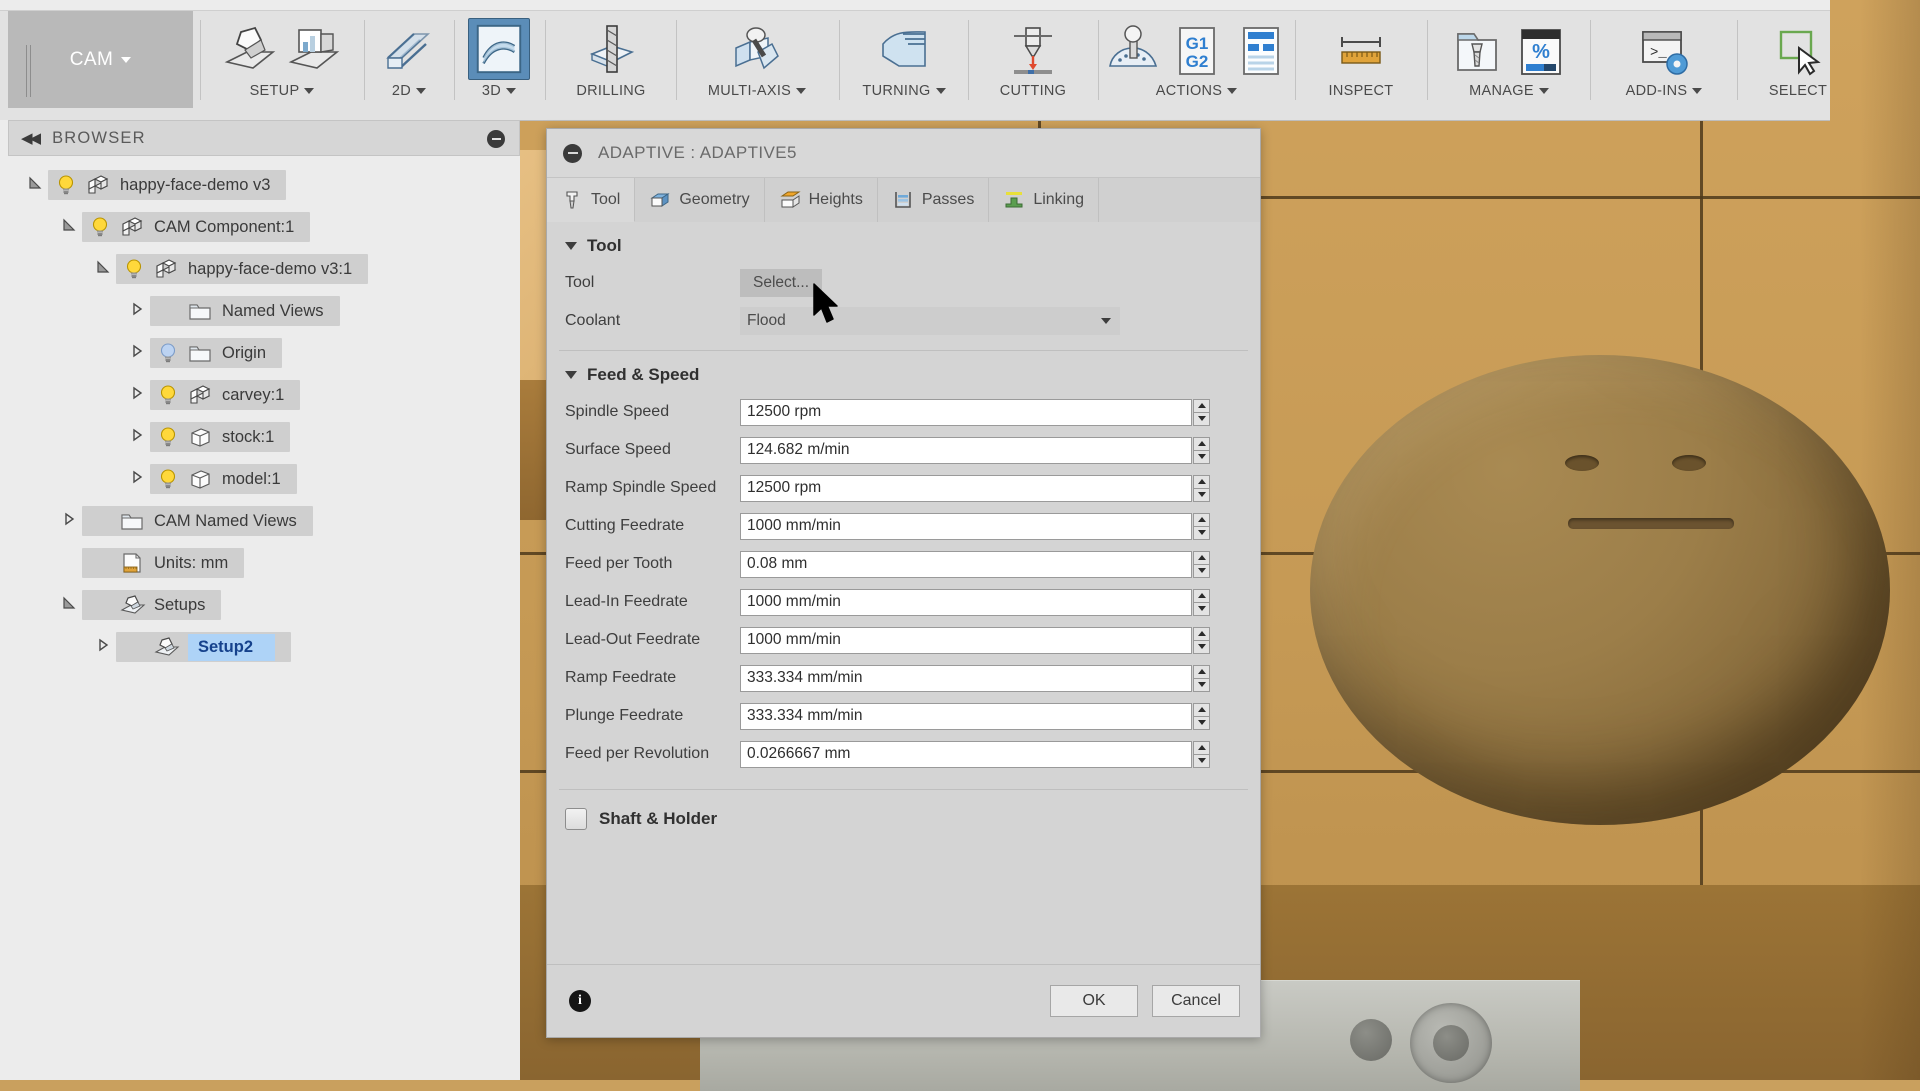 This screenshot has width=1920, height=1091. Describe the element at coordinates (1033, 91) in the screenshot. I see `ribbon-panel-label-cutting: CUTTING` at that location.